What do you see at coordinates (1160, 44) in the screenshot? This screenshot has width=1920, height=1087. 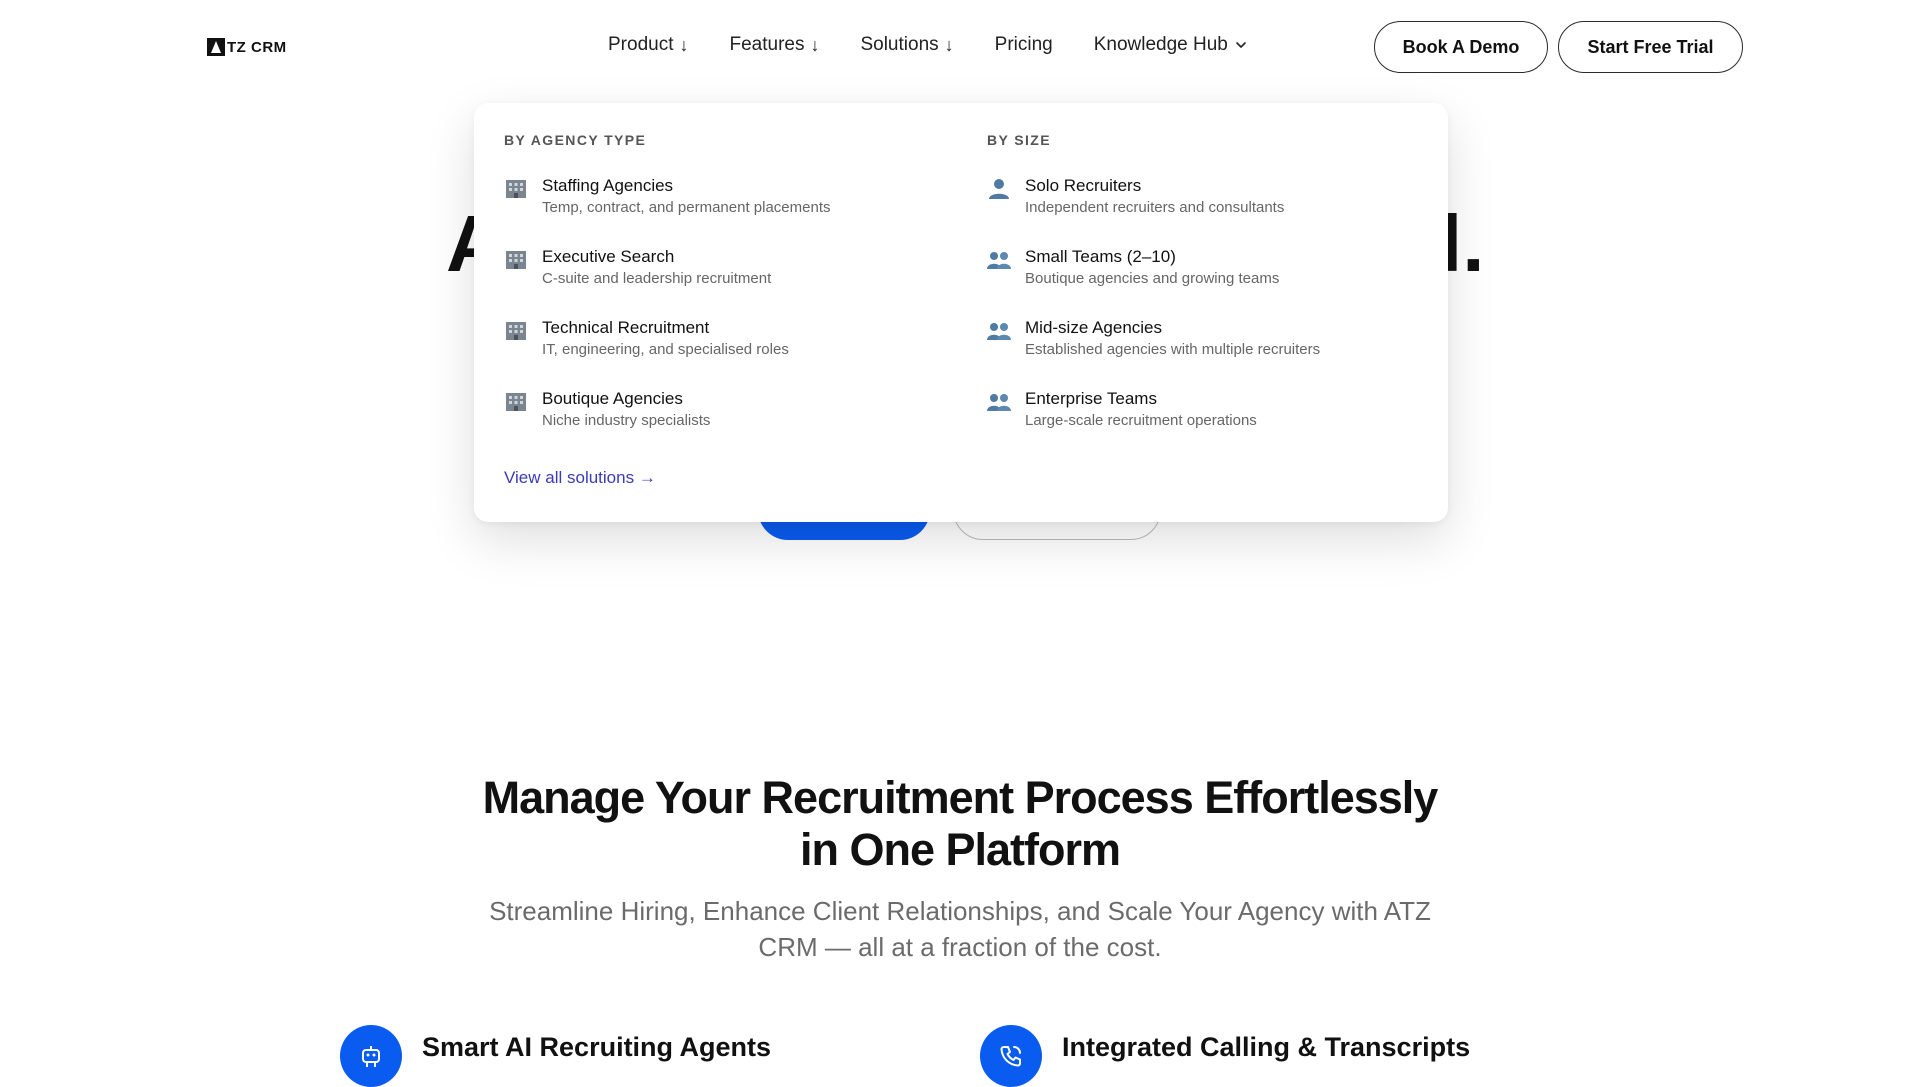 I see `nav-knowledge-hub-label: Knowledge Hub` at bounding box center [1160, 44].